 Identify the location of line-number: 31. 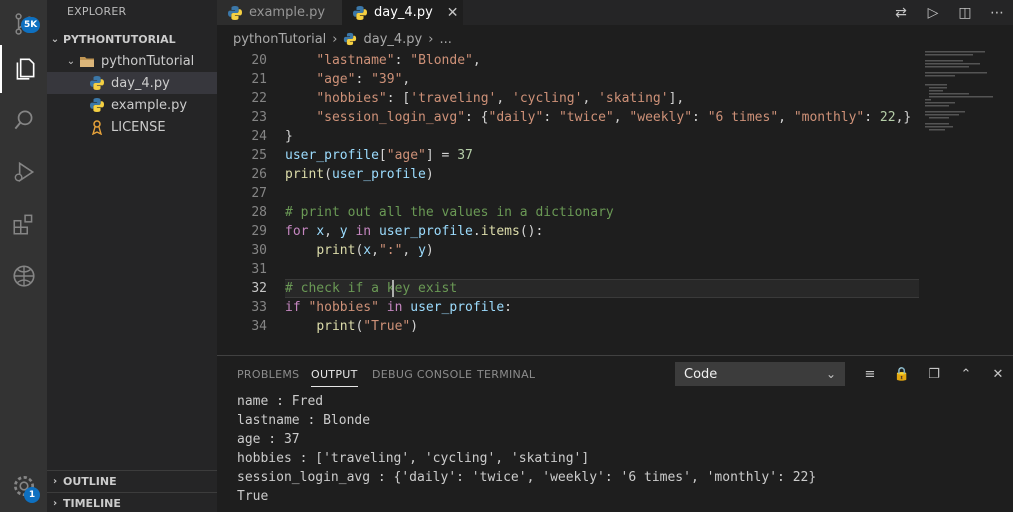
(259, 269).